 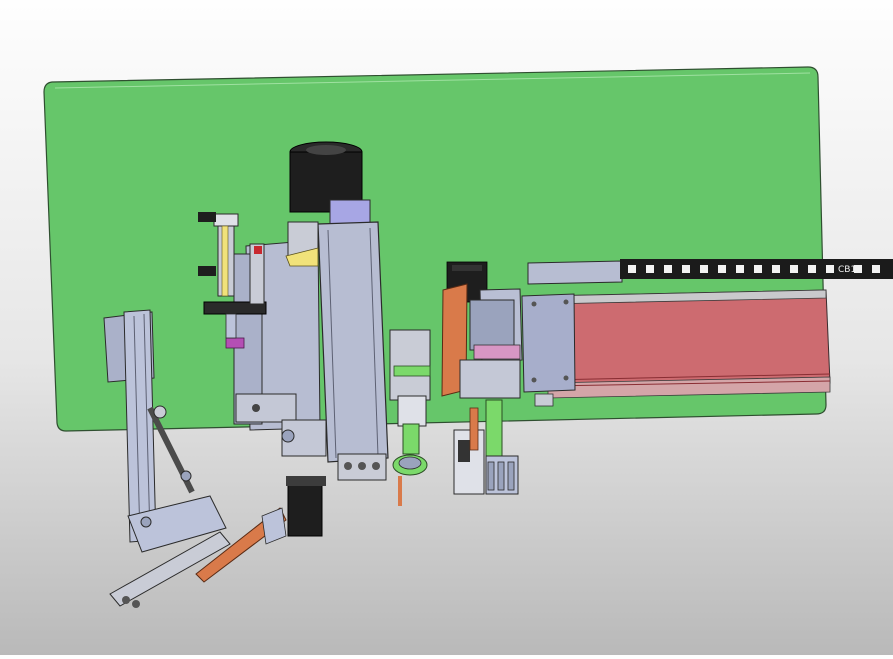 I want to click on carriage-plate, so click(x=548, y=350).